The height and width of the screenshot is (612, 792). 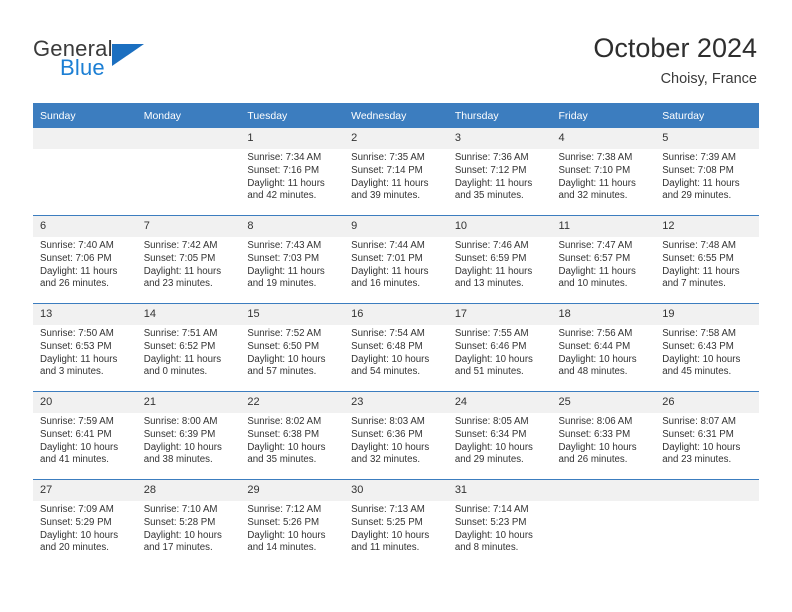 What do you see at coordinates (388, 509) in the screenshot?
I see `sunrise-text: Sunrise: 7:13 AM` at bounding box center [388, 509].